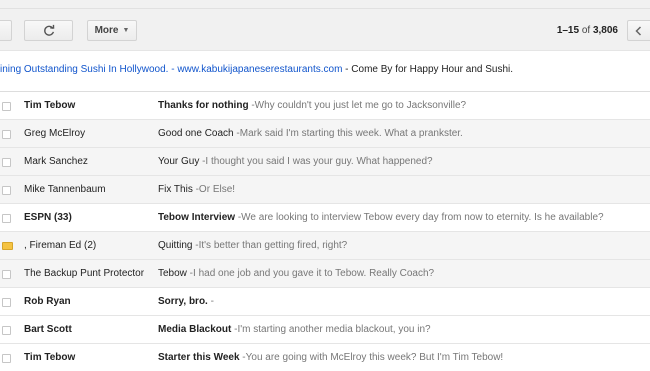 Image resolution: width=650 pixels, height=371 pixels. I want to click on toolbar-top-divider, so click(325, 8).